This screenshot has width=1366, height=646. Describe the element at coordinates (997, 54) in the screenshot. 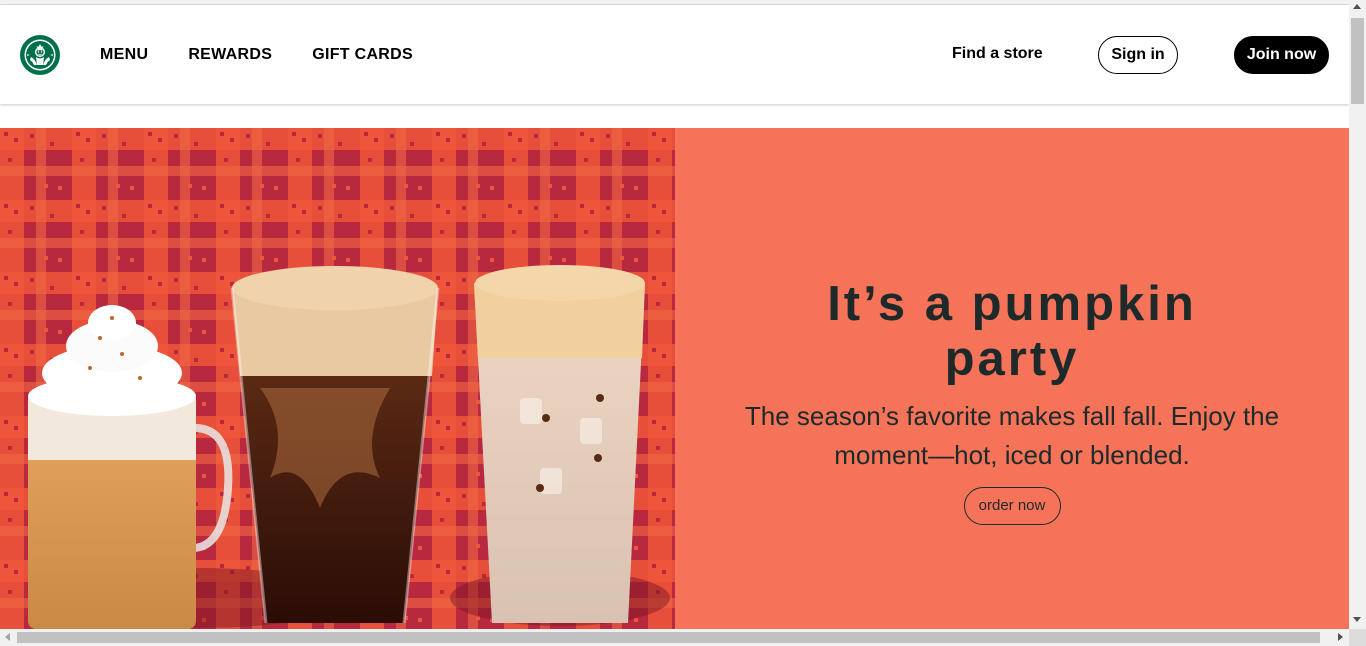

I see `find-store-link: Find a store` at that location.